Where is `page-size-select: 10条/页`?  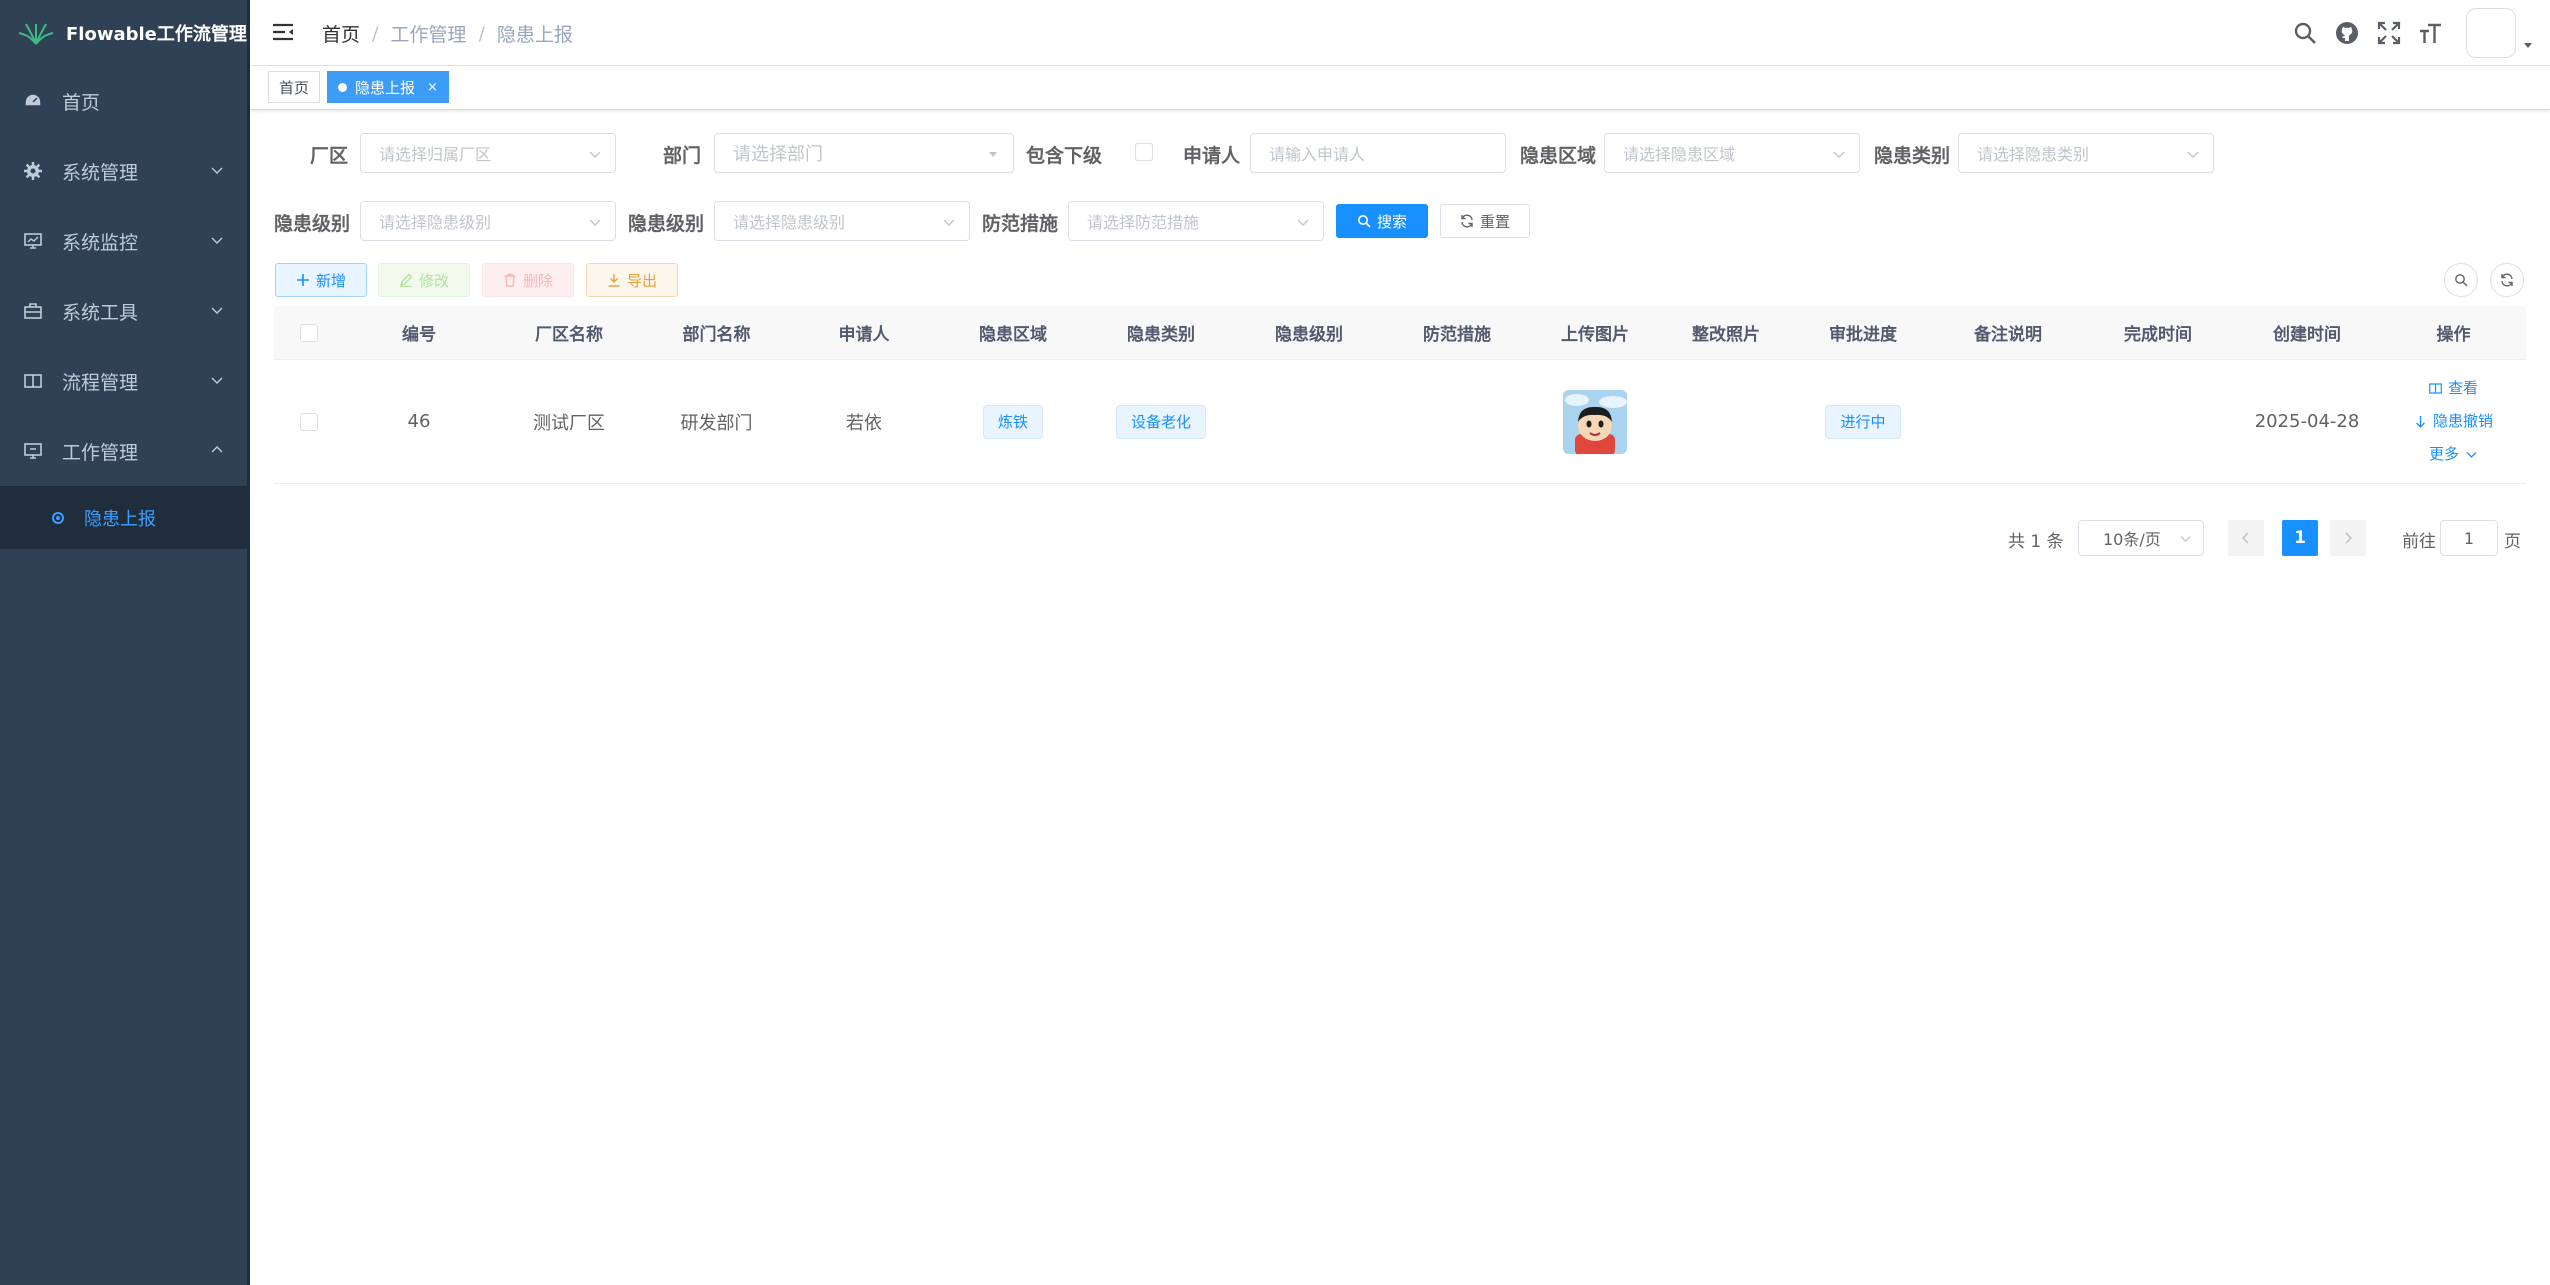 page-size-select: 10条/页 is located at coordinates (2141, 538).